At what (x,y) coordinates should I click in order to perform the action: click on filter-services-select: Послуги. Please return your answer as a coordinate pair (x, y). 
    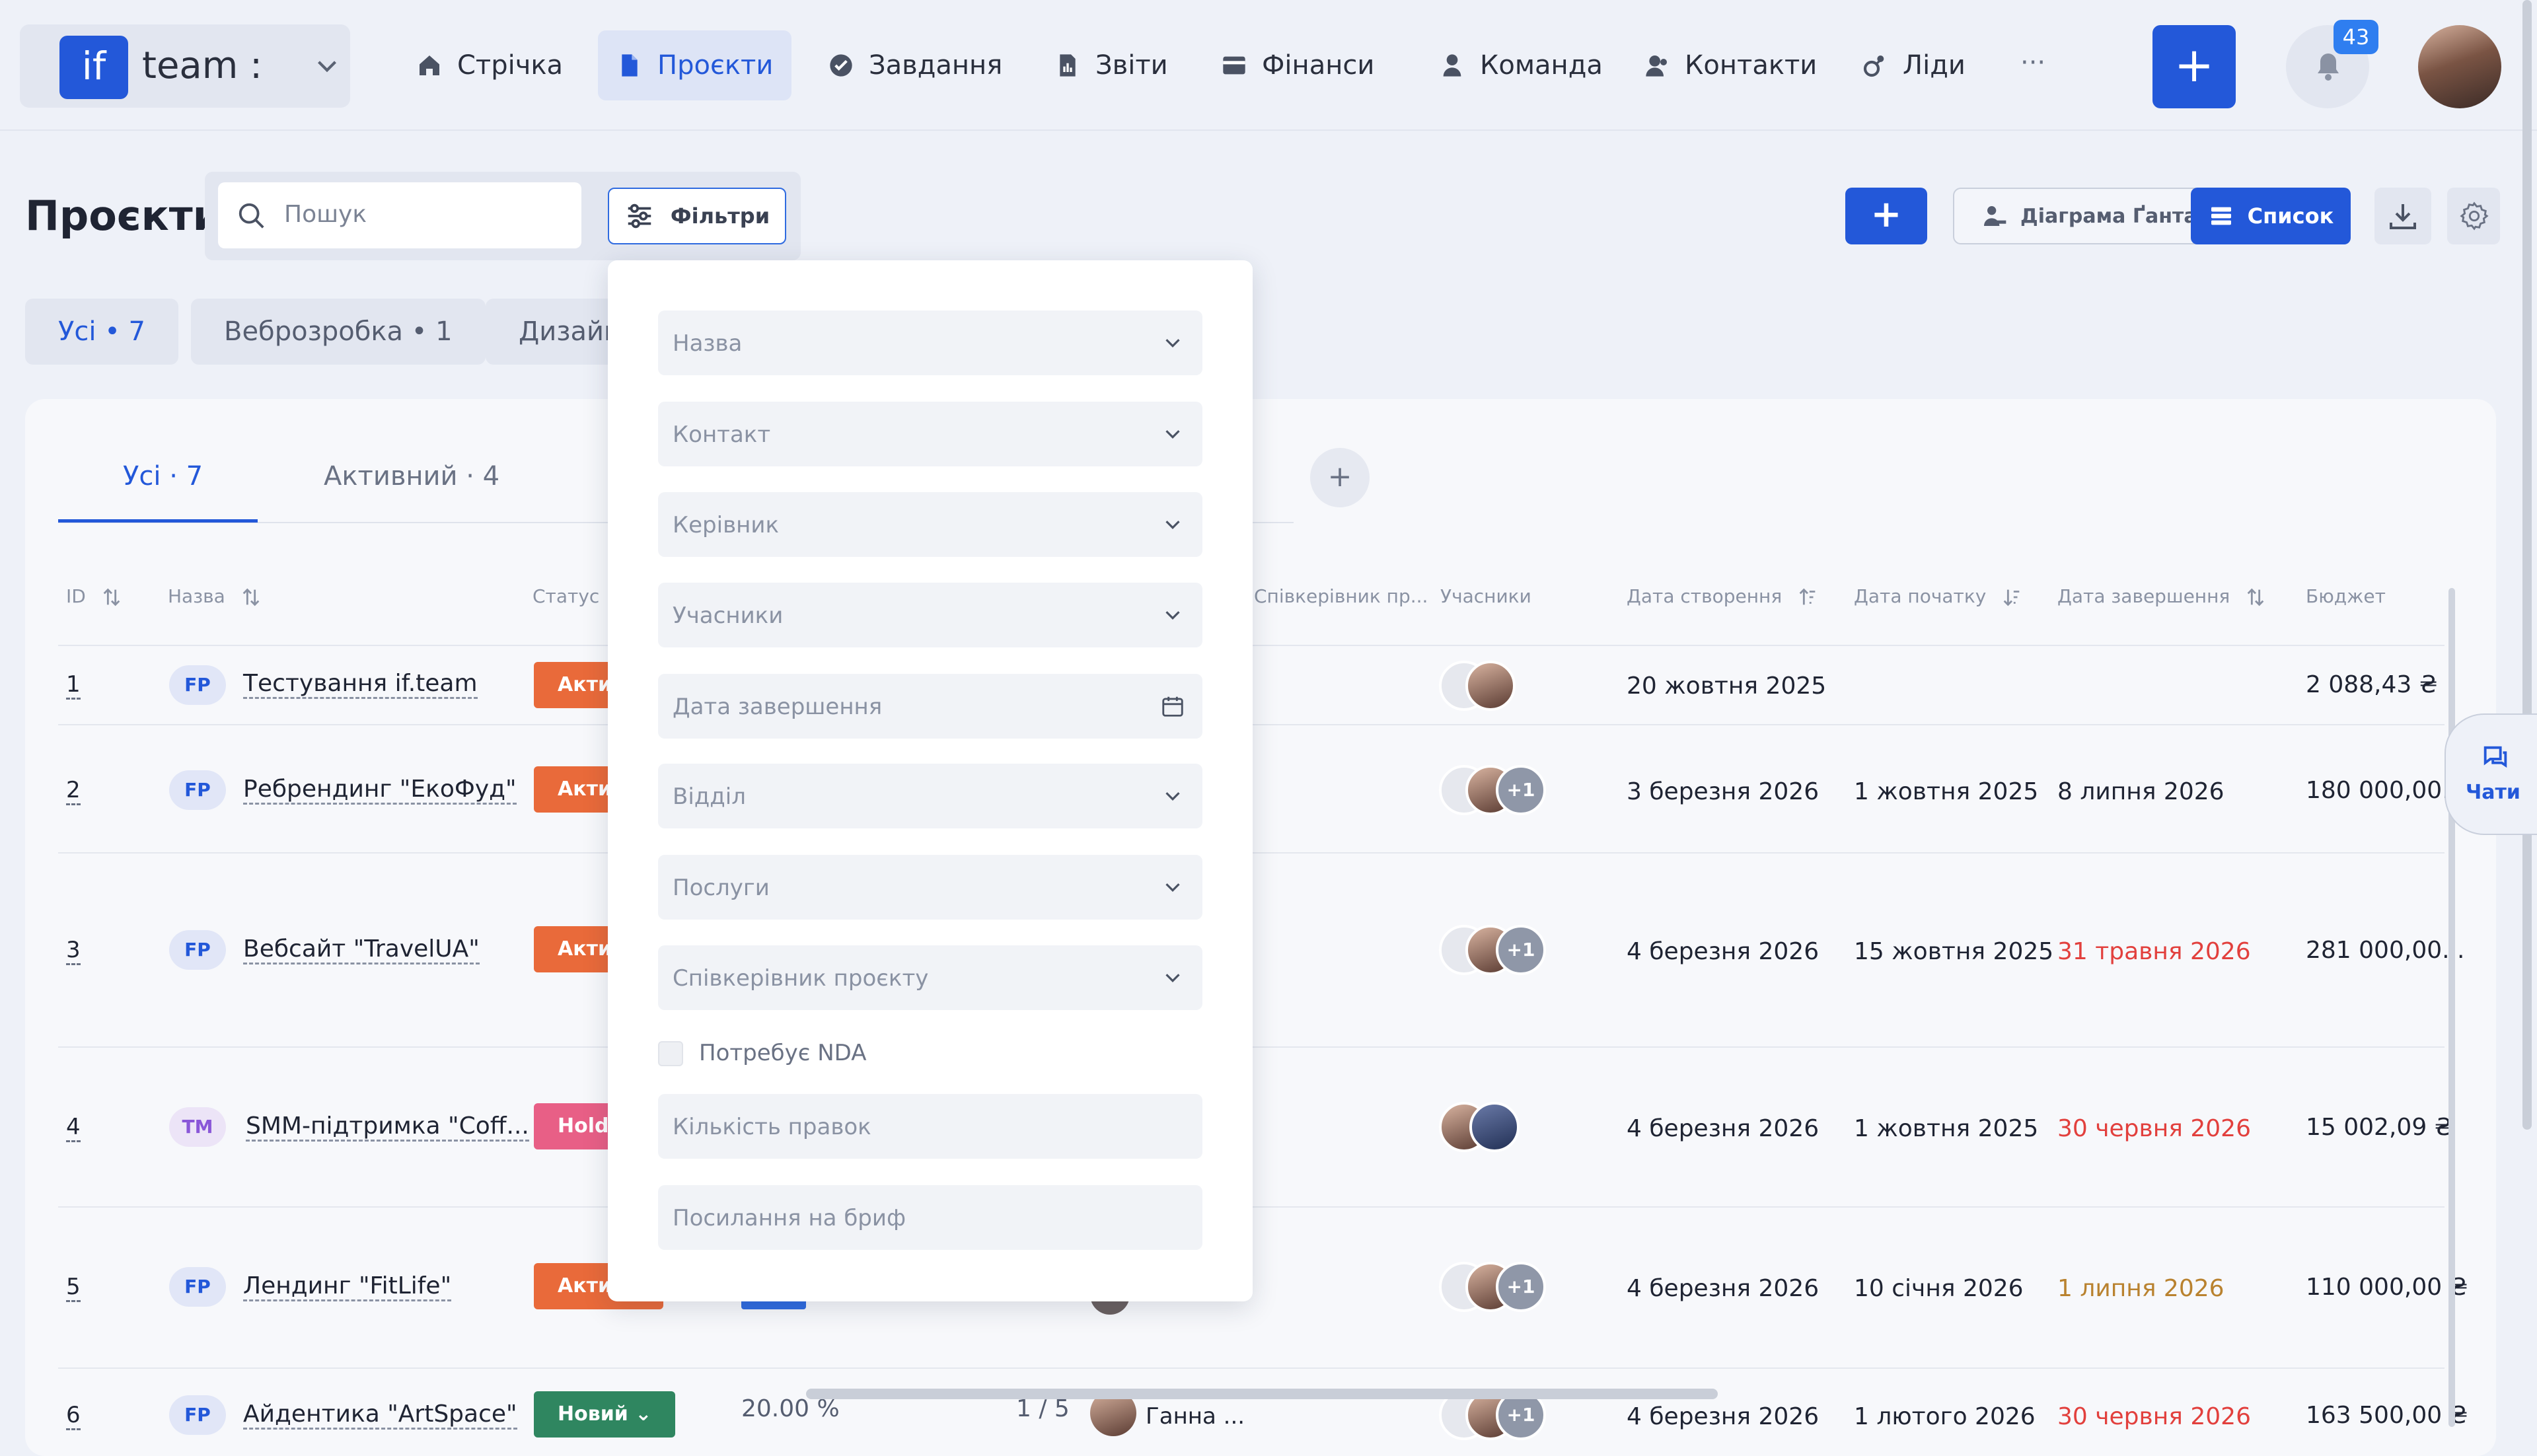
    Looking at the image, I should click on (930, 887).